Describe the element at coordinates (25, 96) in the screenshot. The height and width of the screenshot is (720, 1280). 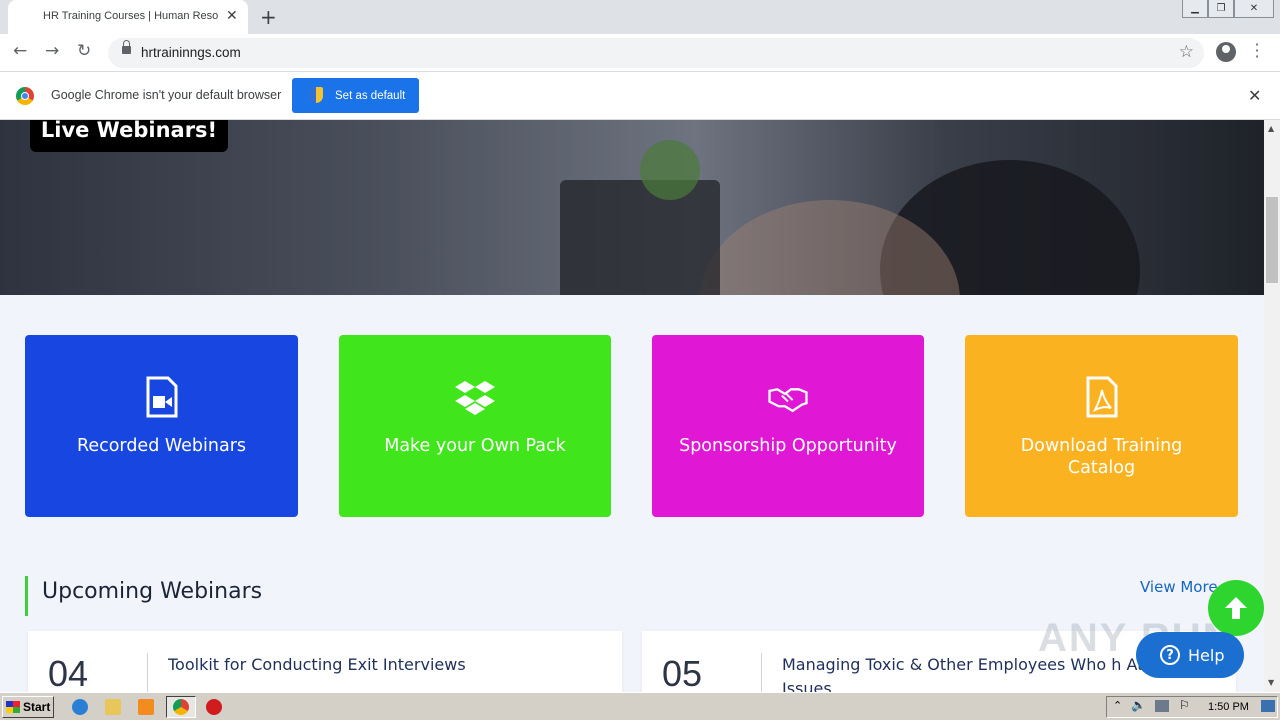
I see `chrome-logo-icon` at that location.